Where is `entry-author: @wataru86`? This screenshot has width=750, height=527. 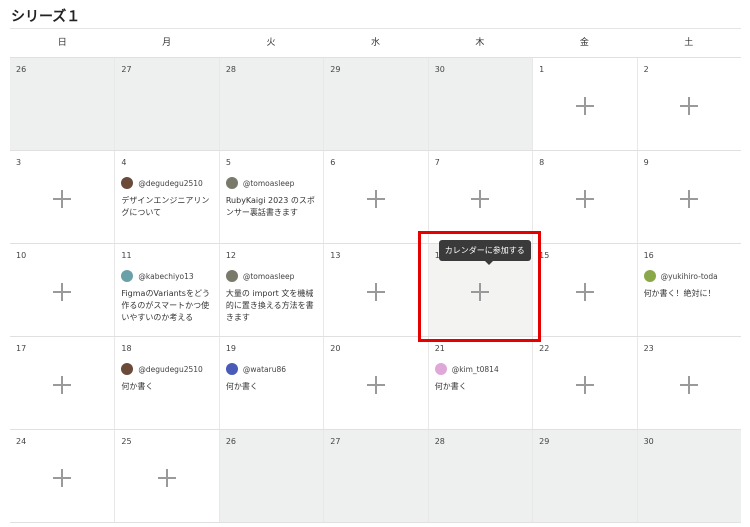
entry-author: @wataru86 is located at coordinates (272, 369).